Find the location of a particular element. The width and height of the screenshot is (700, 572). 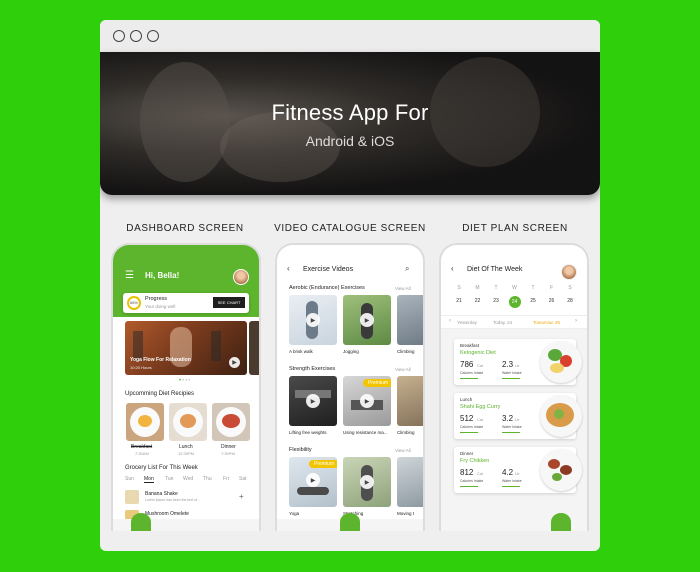

day-tab: Fri is located at coordinates (226, 479).